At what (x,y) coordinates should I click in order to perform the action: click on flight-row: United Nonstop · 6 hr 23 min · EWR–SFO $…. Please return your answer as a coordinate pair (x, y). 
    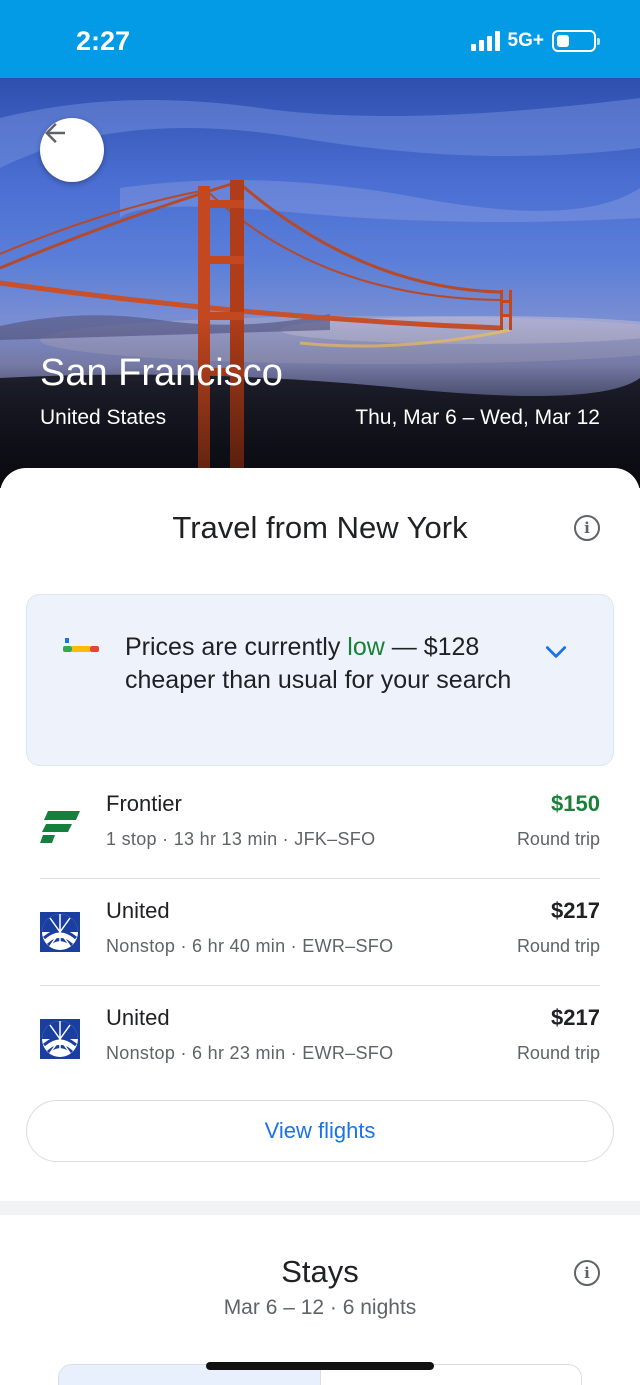
    Looking at the image, I should click on (320, 1040).